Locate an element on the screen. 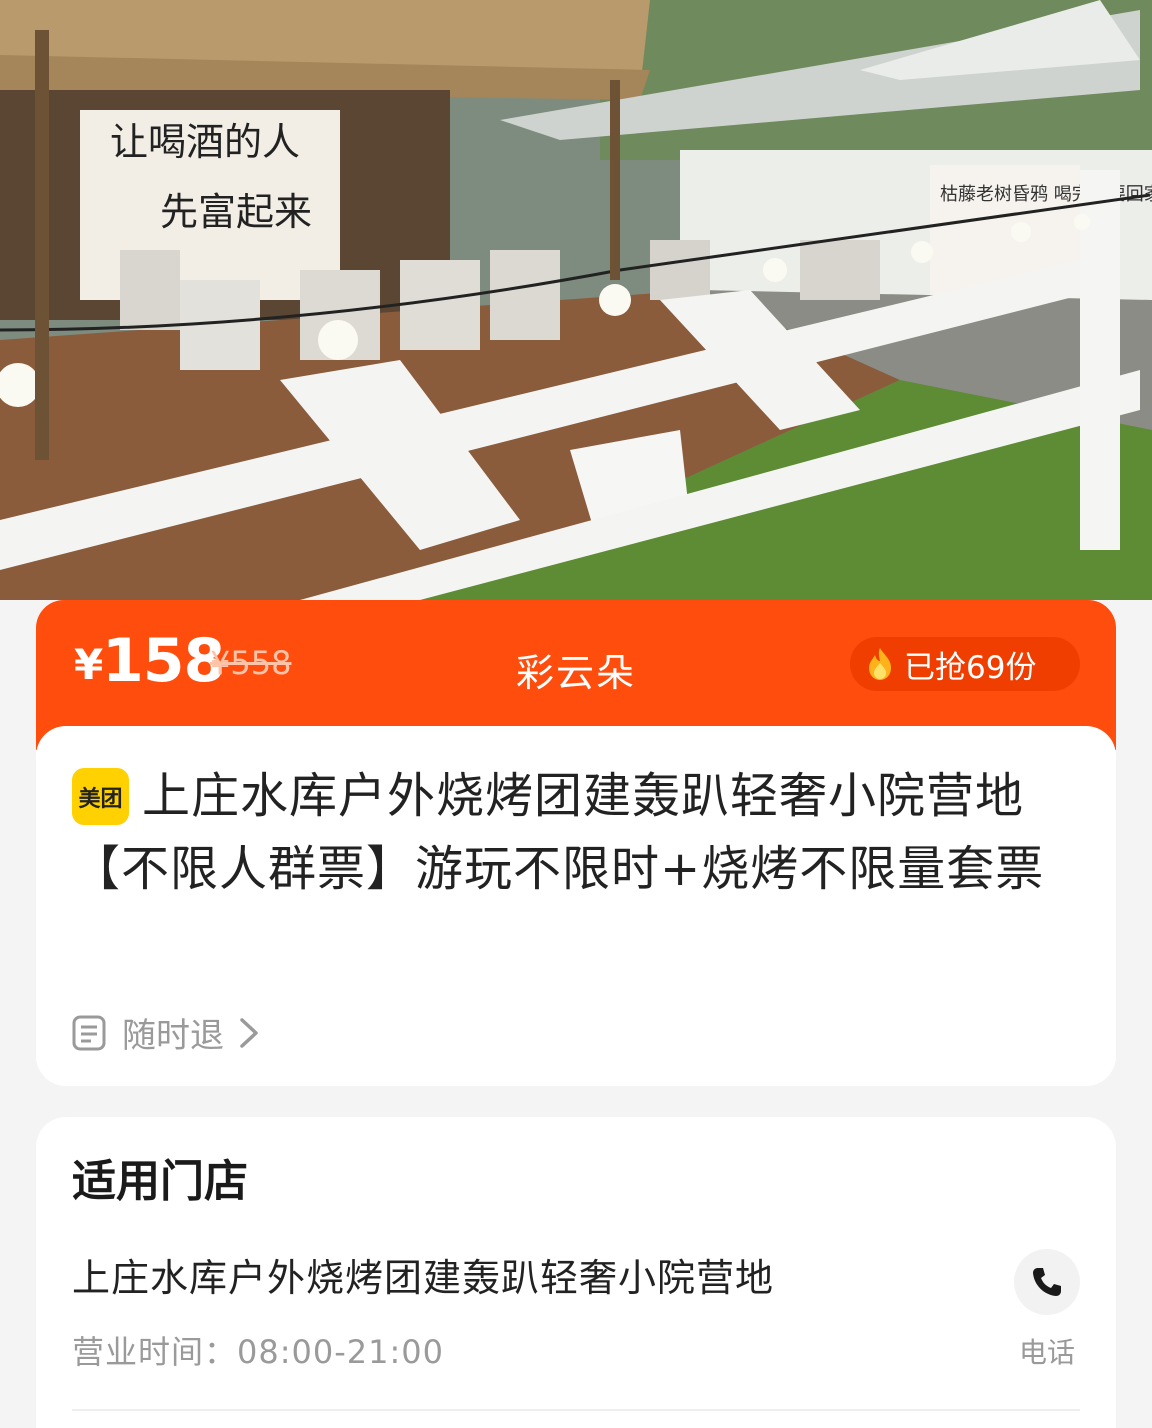 This screenshot has height=1428, width=1152. fire-icon is located at coordinates (880, 664).